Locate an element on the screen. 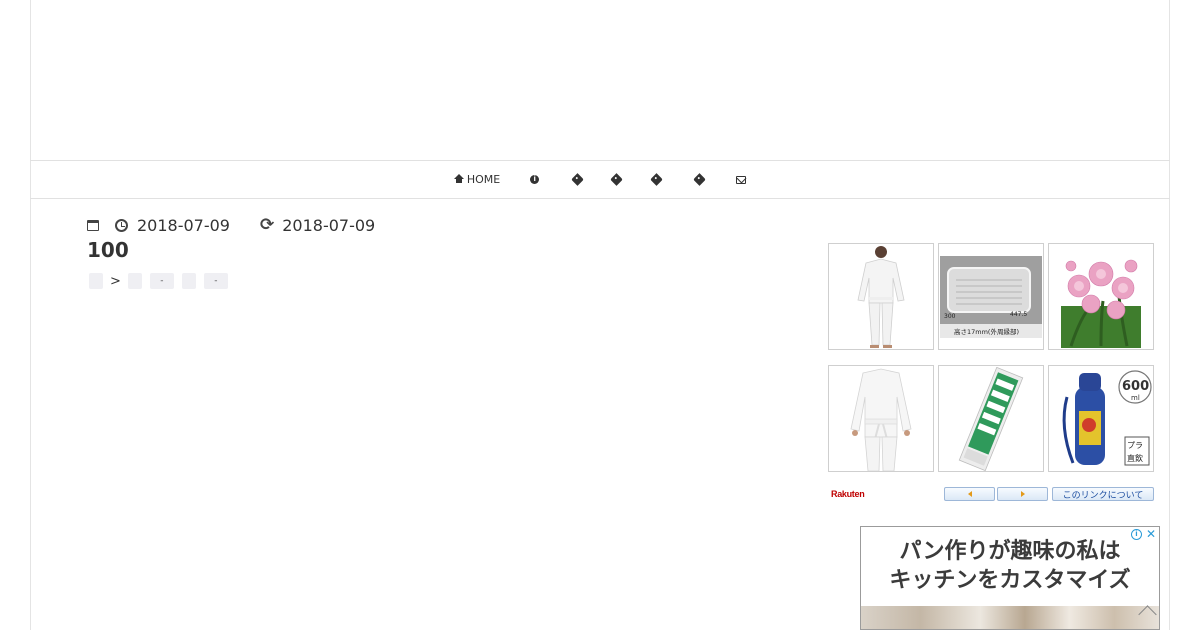 The image size is (1200, 630). aluminum-tray-icon: 300 447.5 高さ17mm(外周縁部) is located at coordinates (991, 296).